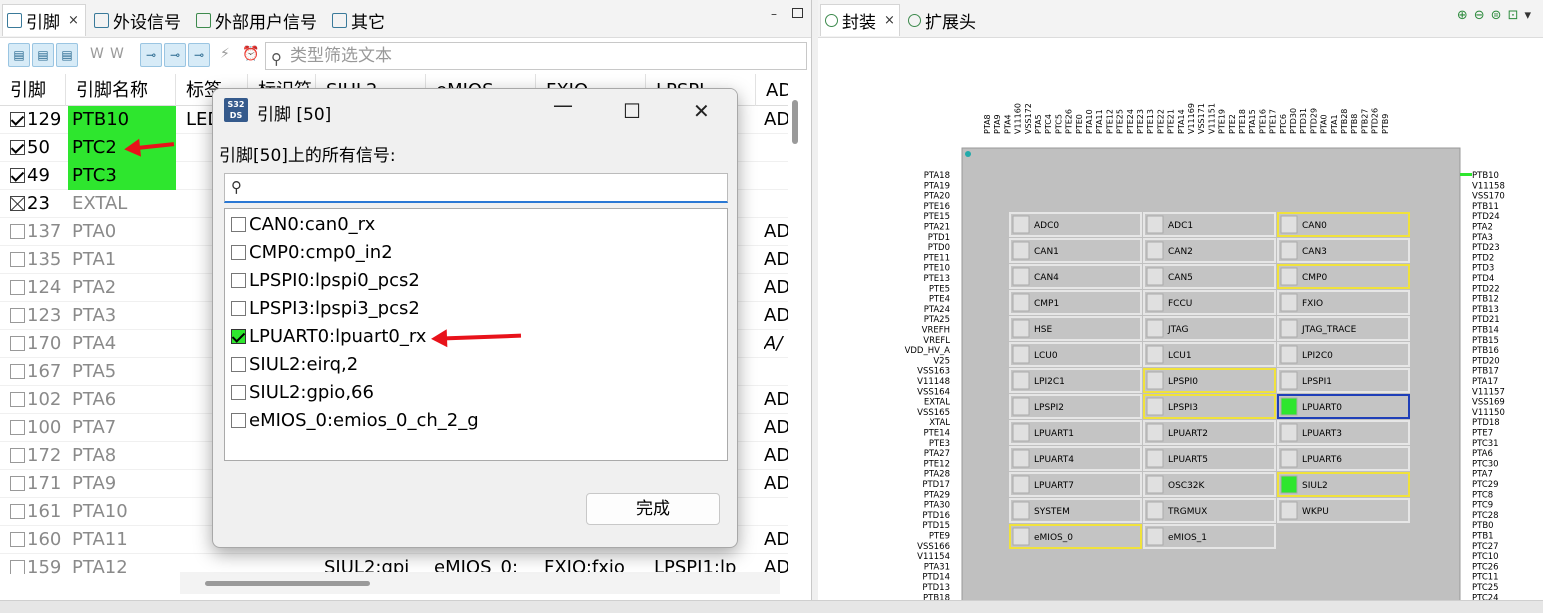  What do you see at coordinates (38, 148) in the screenshot?
I see `pin-cell: 50` at bounding box center [38, 148].